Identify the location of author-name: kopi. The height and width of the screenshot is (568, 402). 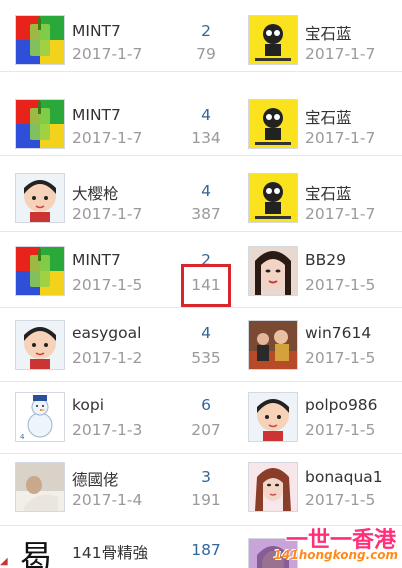
(88, 405).